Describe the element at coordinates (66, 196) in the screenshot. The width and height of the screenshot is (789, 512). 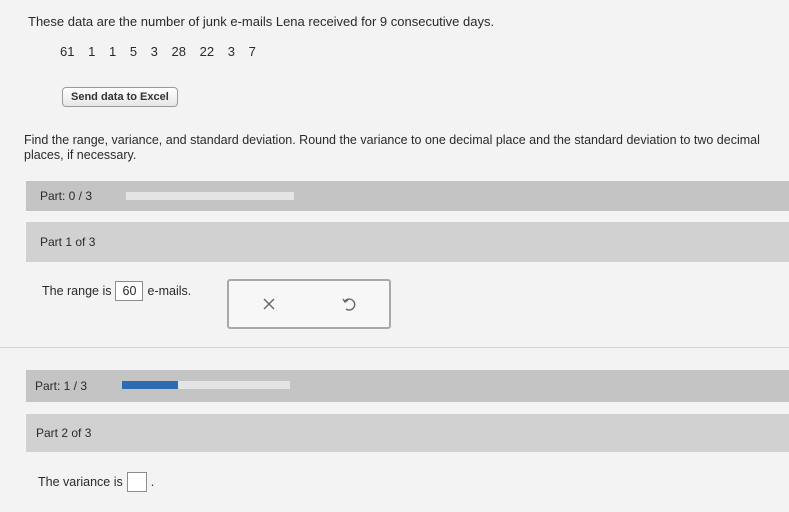
I see `progress-label: Part: 0 / 3` at that location.